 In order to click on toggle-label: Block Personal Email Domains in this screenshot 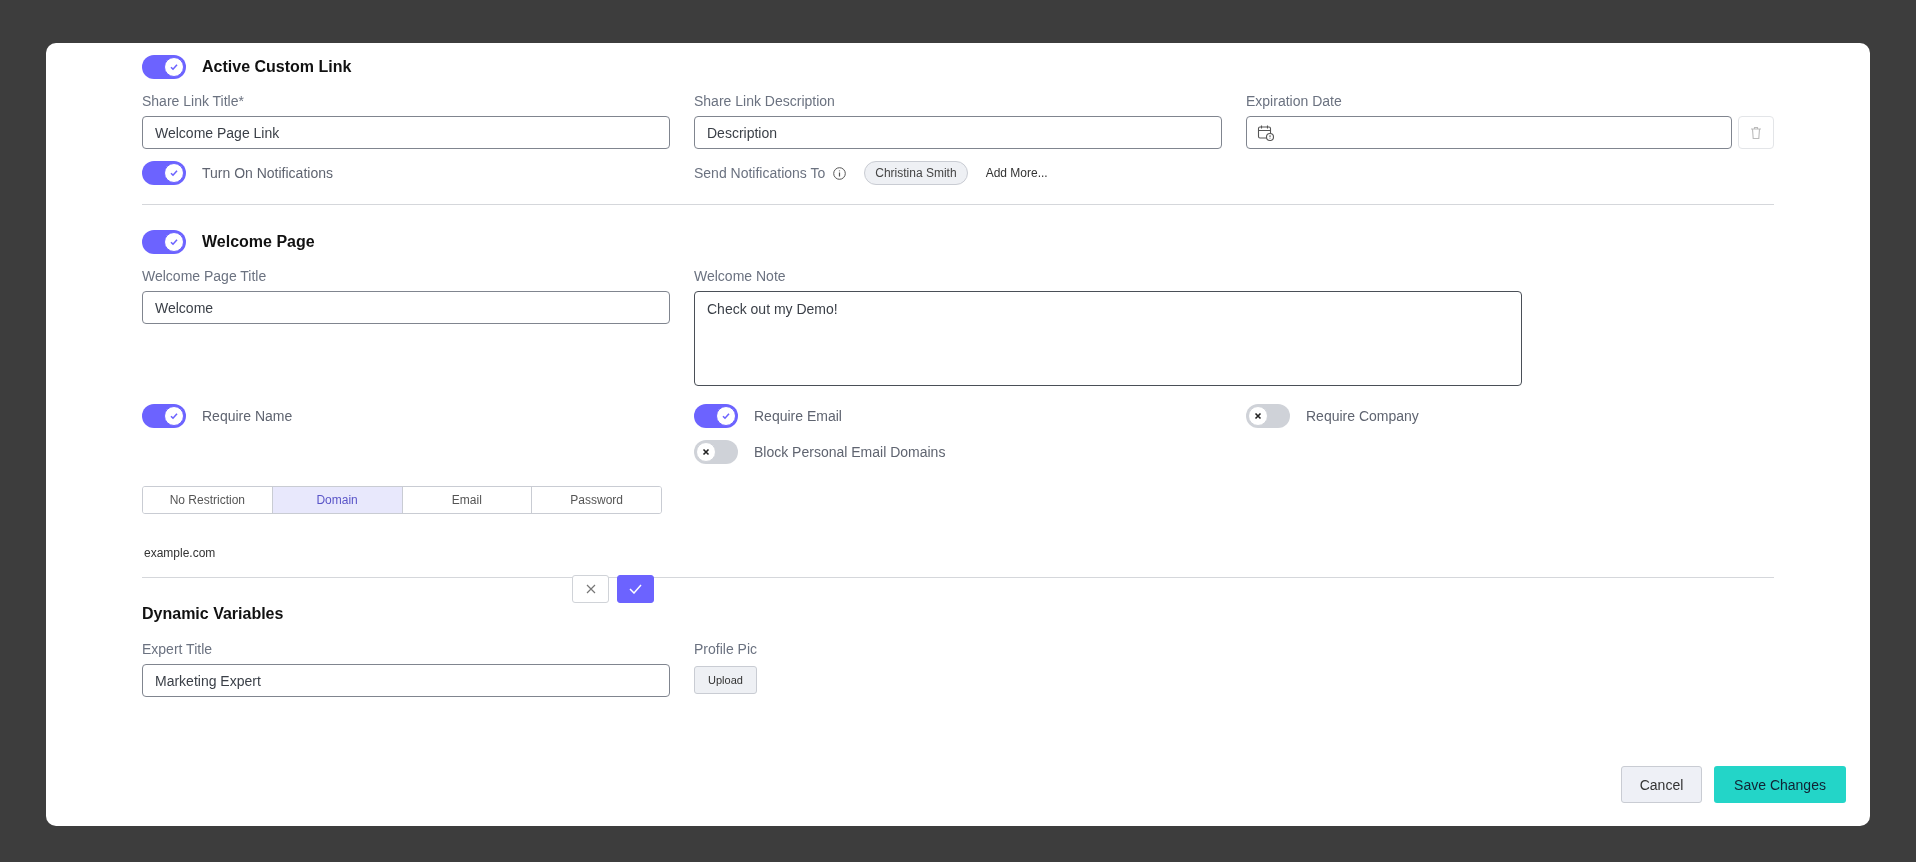, I will do `click(850, 452)`.